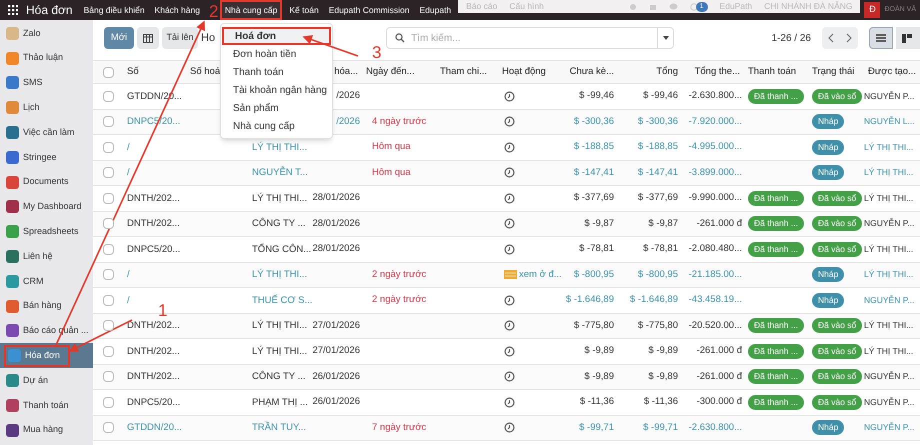 Image resolution: width=920 pixels, height=445 pixels. What do you see at coordinates (46, 256) in the screenshot?
I see `sidebar-item: Liên hệ` at bounding box center [46, 256].